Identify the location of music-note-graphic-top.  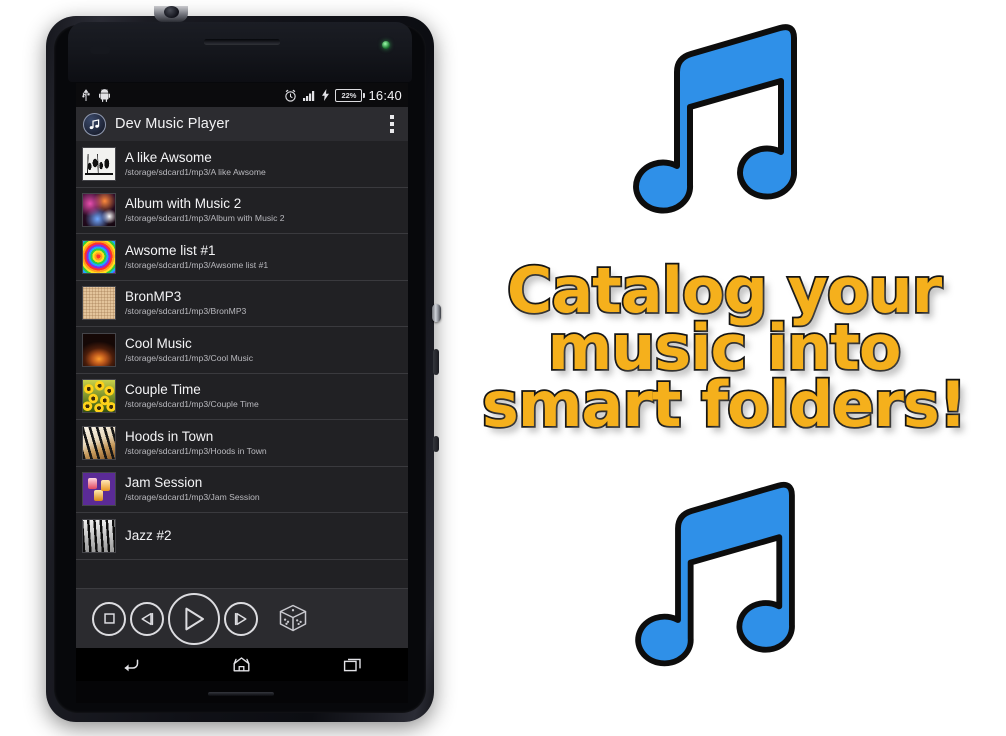
(715, 119).